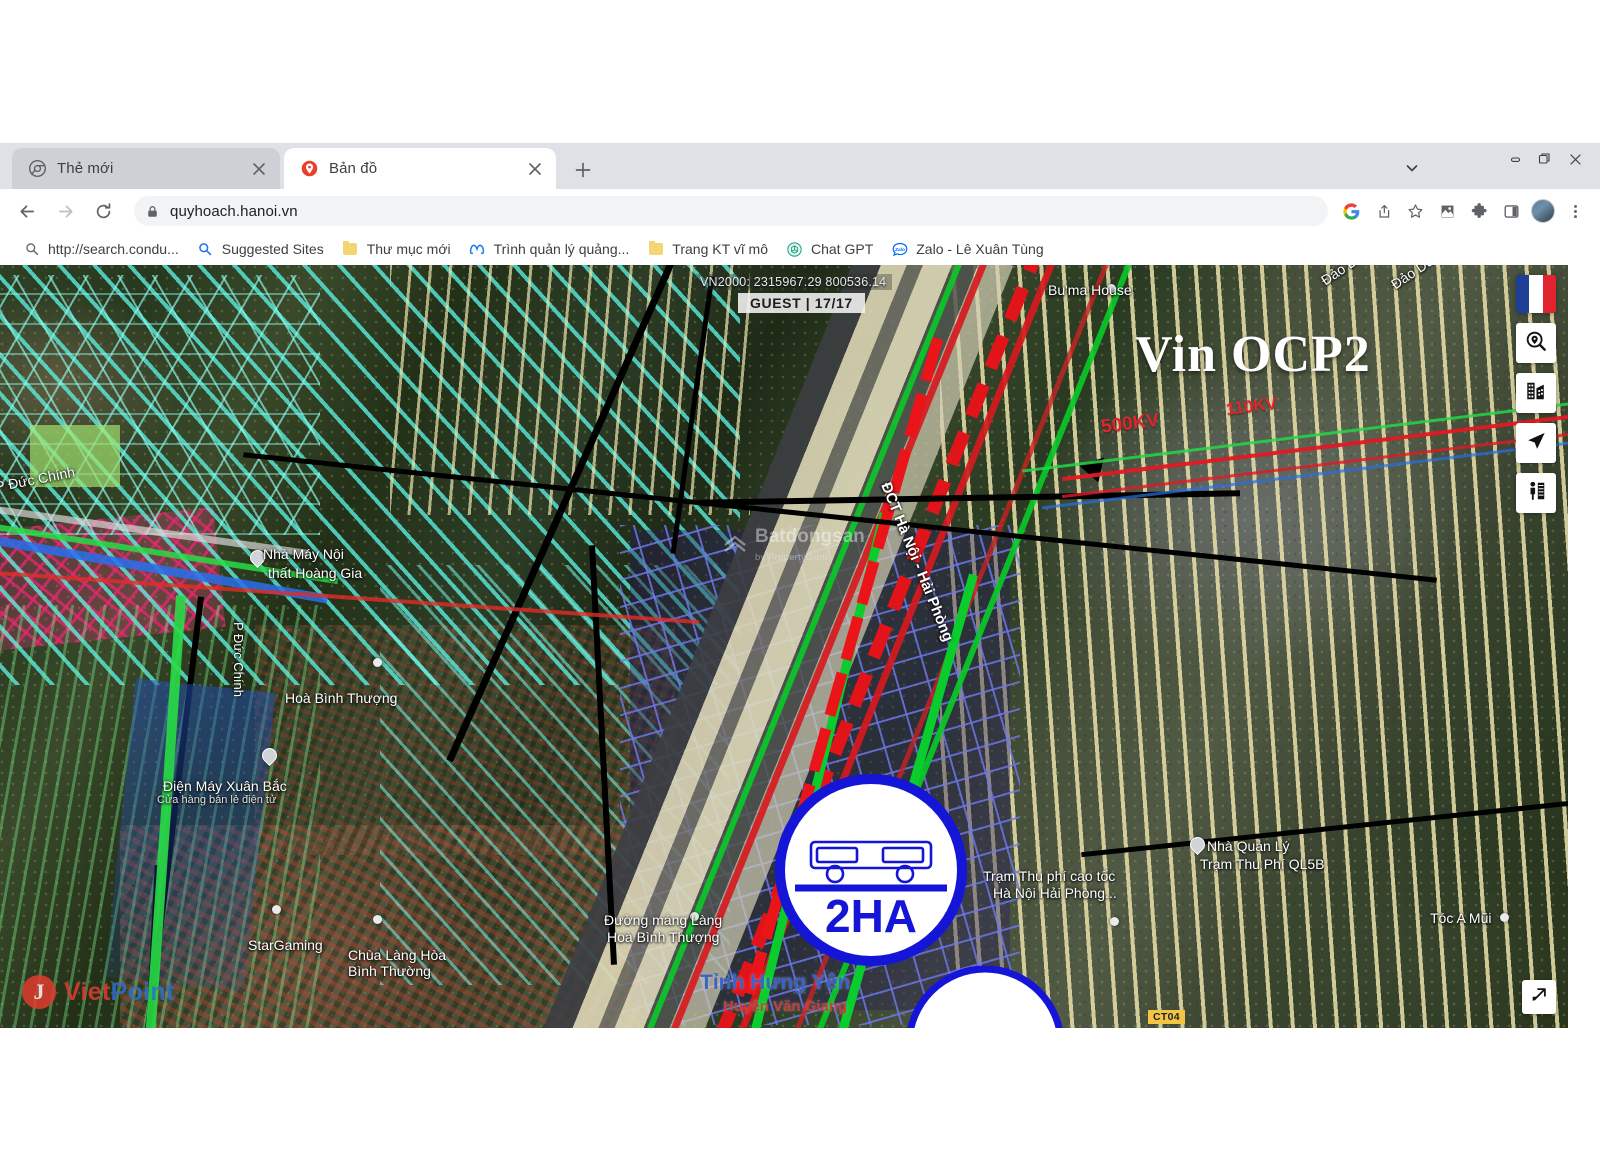 The height and width of the screenshot is (1172, 1600). I want to click on bookmark-label: Trang KT vĩ mô, so click(720, 249).